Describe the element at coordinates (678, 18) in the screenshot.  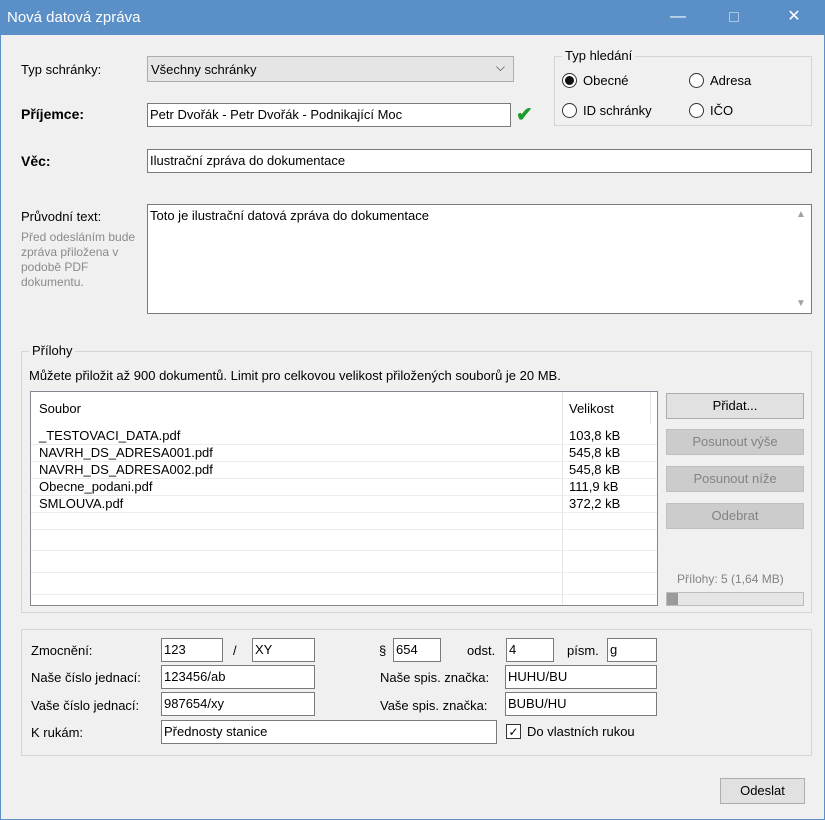
I see `minimize-button: —` at that location.